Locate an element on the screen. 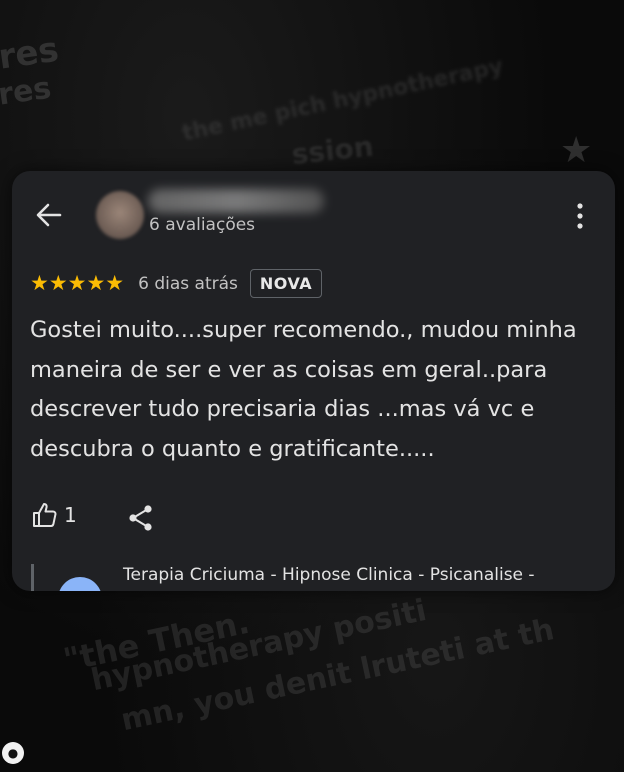 Image resolution: width=624 pixels, height=772 pixels. share-icon is located at coordinates (141, 518).